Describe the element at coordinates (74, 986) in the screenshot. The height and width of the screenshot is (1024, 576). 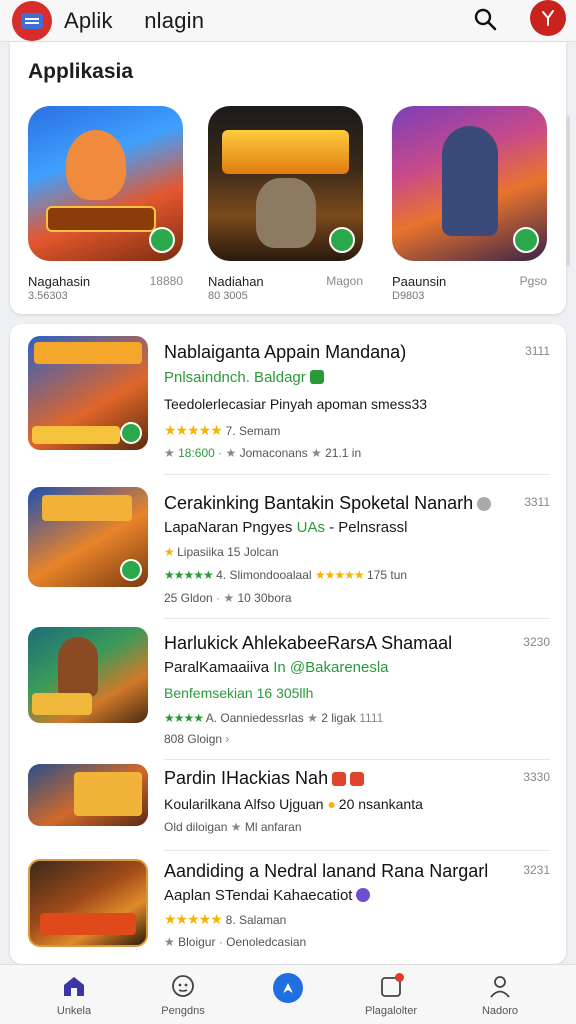
I see `home-icon` at that location.